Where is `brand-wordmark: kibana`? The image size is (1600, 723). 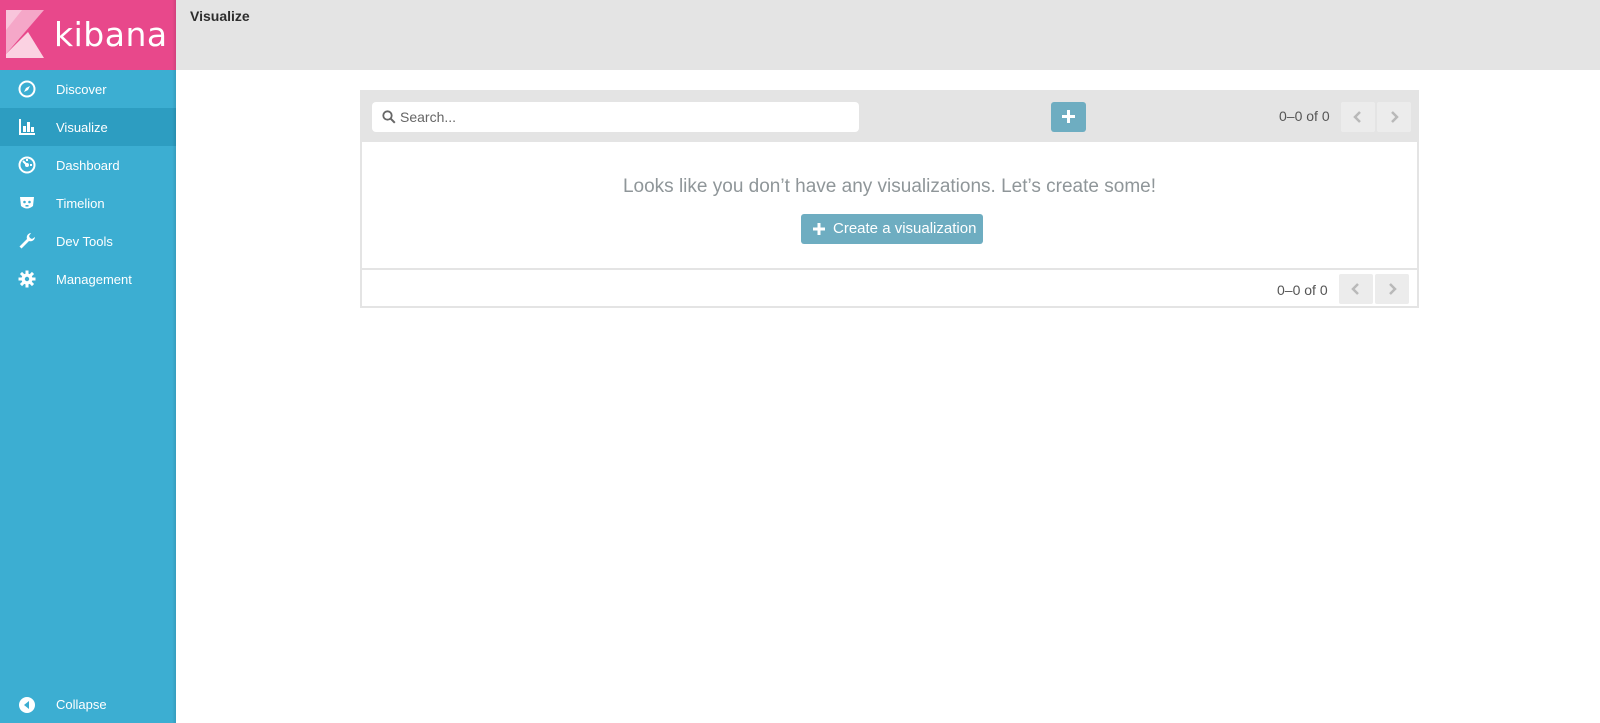
brand-wordmark: kibana is located at coordinates (111, 34).